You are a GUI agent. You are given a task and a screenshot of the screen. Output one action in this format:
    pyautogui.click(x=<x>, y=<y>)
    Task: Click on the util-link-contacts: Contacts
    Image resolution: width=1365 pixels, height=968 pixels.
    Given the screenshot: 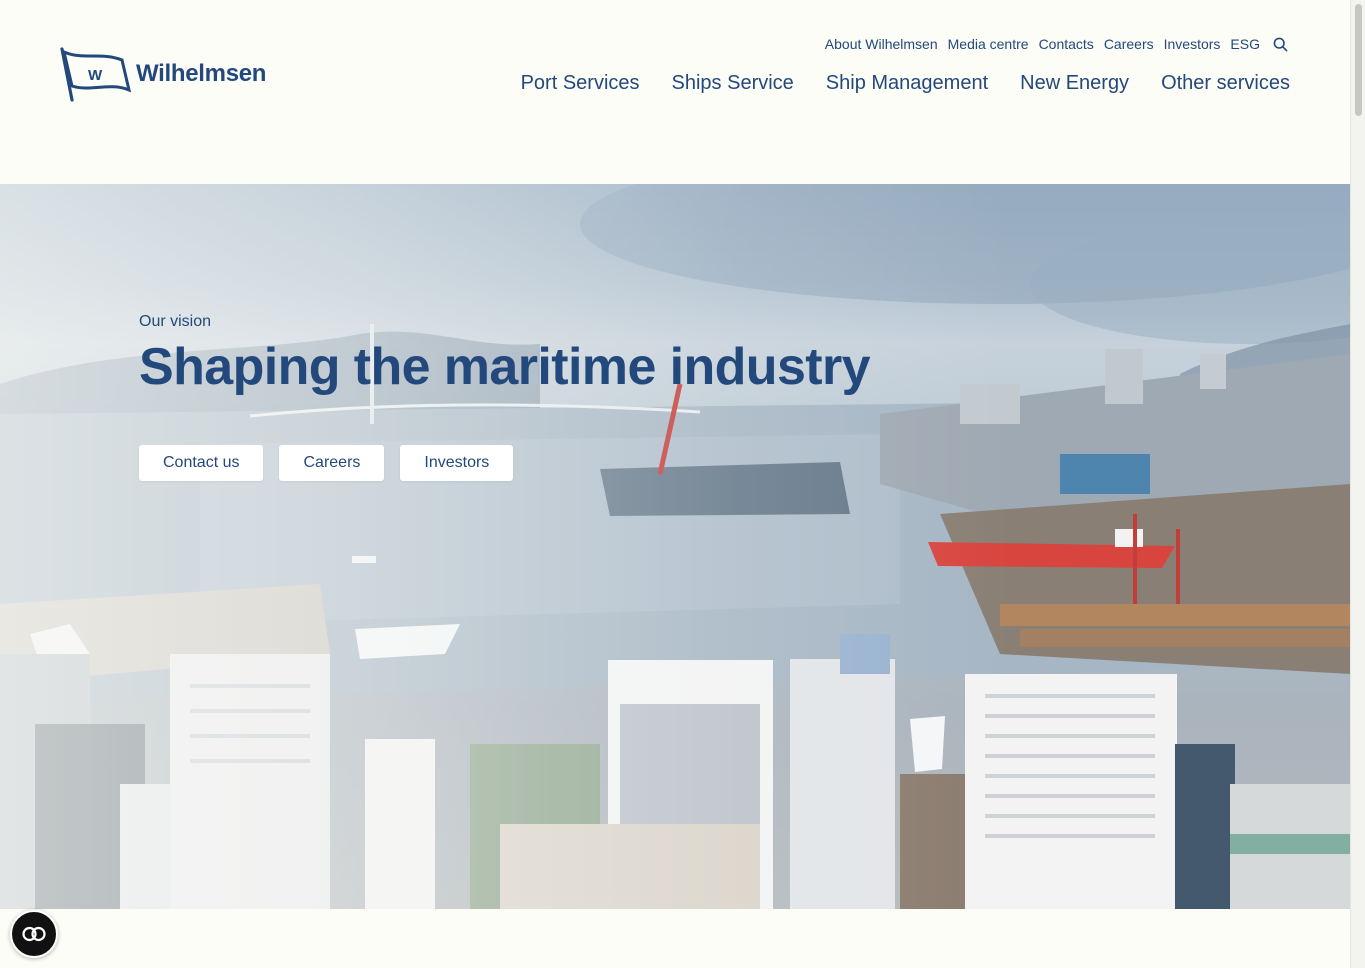 What is the action you would take?
    pyautogui.click(x=1066, y=44)
    